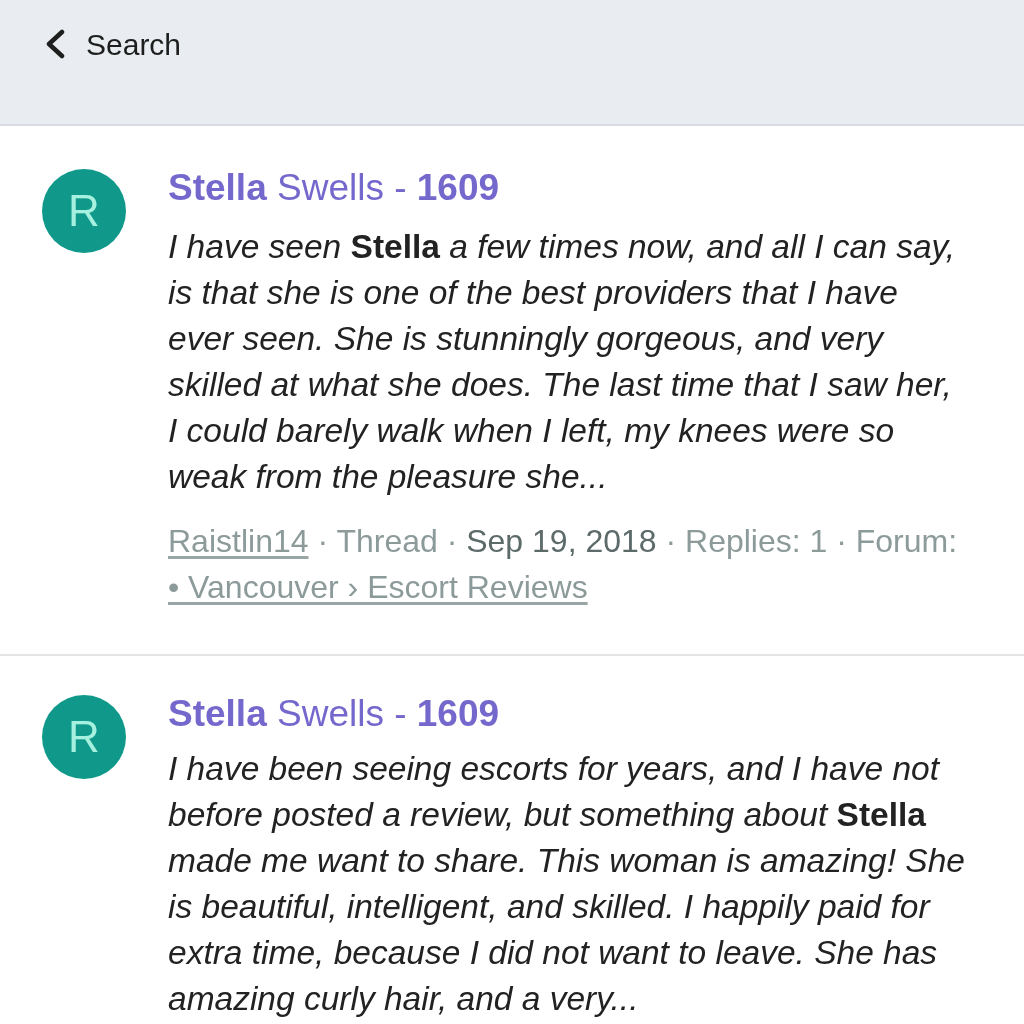 The image size is (1024, 1024). What do you see at coordinates (55, 44) in the screenshot?
I see `chevron-left-icon` at bounding box center [55, 44].